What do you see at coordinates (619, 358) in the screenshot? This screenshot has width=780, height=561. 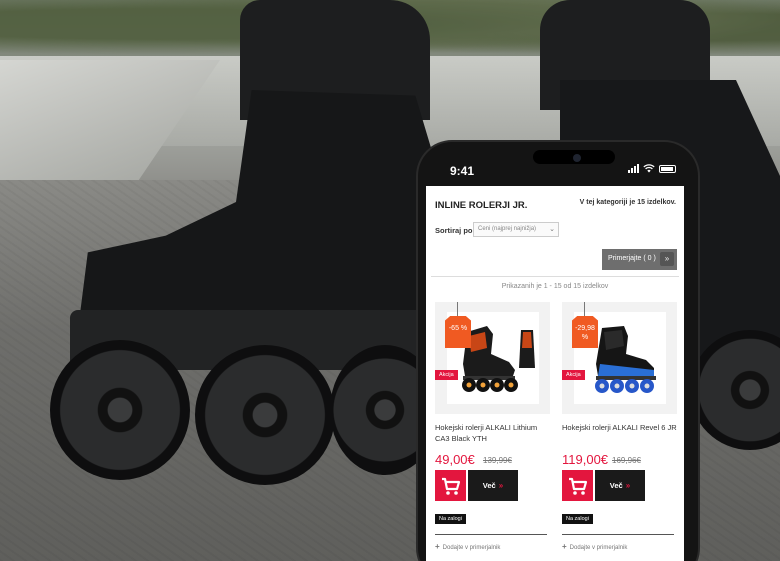 I see `product-image-frame: -29,98 % Akcija` at bounding box center [619, 358].